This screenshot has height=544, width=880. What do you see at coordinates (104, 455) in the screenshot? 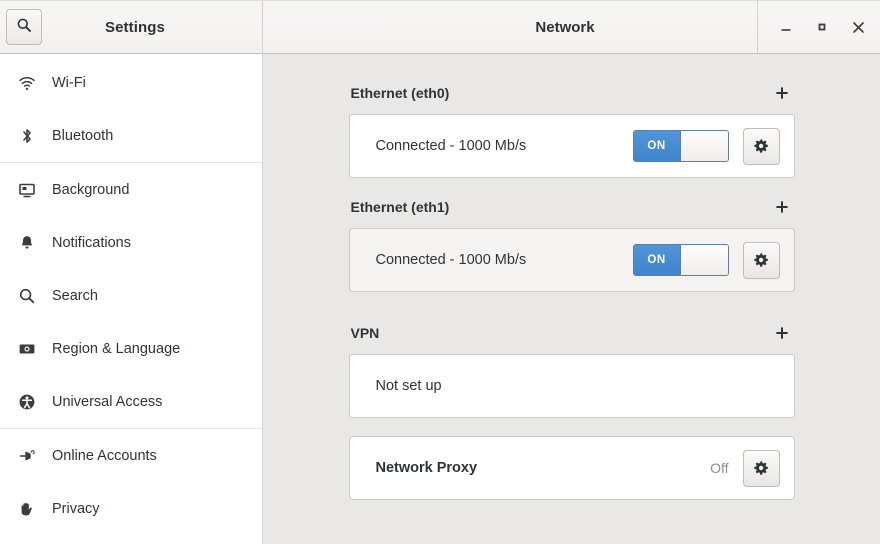
I see `sidebar-item-label: Online Accounts` at bounding box center [104, 455].